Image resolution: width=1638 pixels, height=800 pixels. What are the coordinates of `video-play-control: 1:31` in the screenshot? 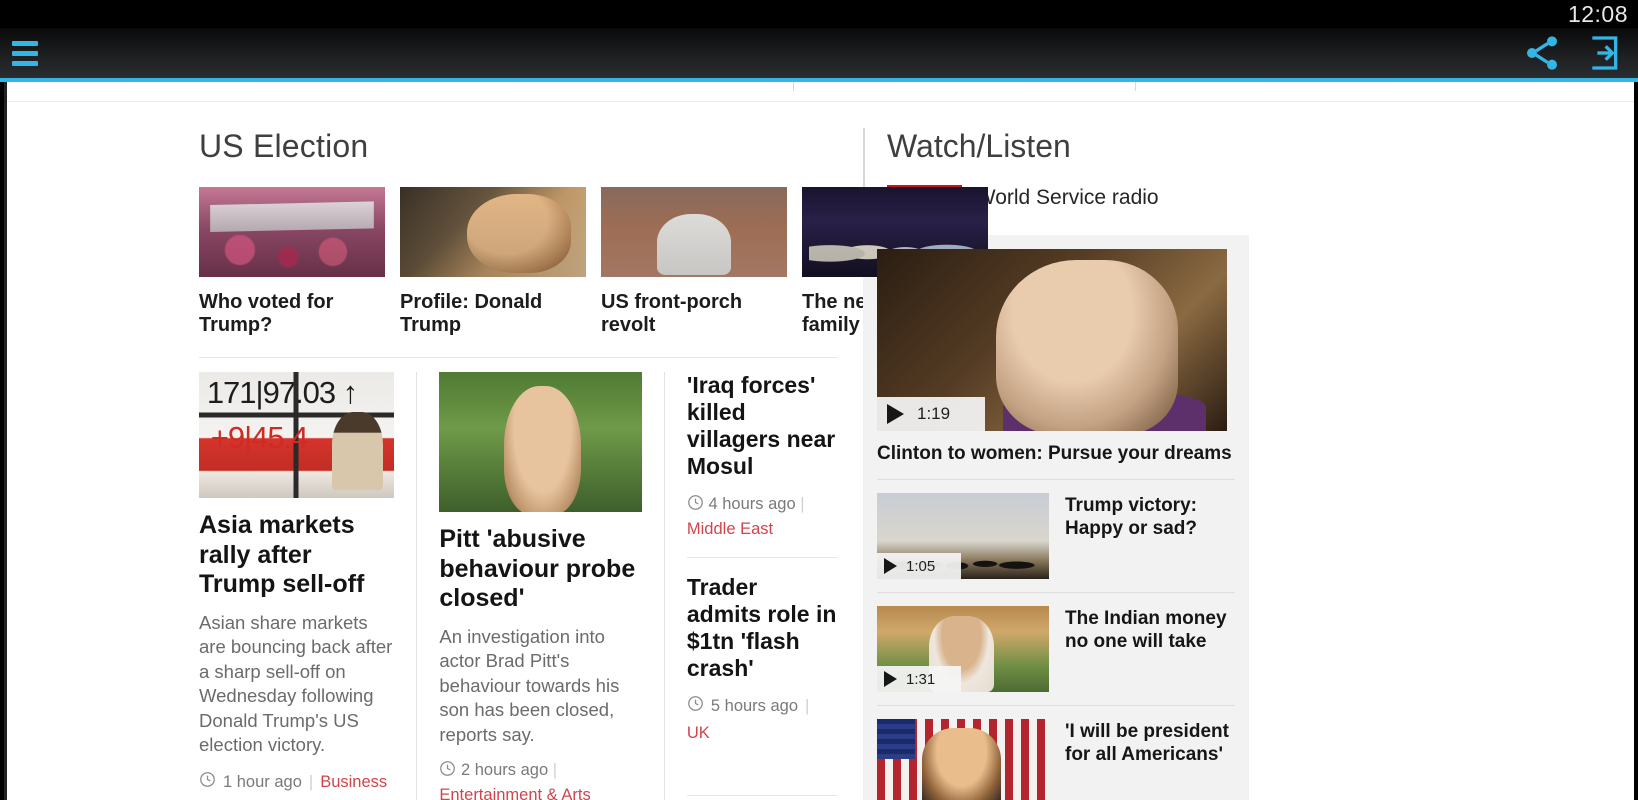 It's located at (919, 679).